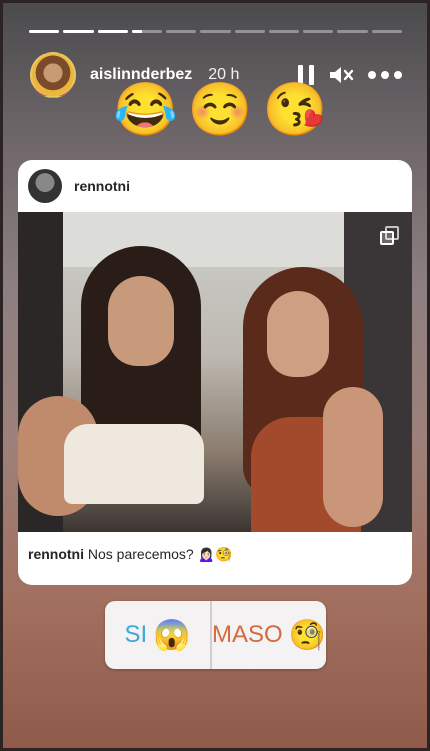  I want to click on poll-sticker: SI 😱 MASO 🧐, so click(215, 635).